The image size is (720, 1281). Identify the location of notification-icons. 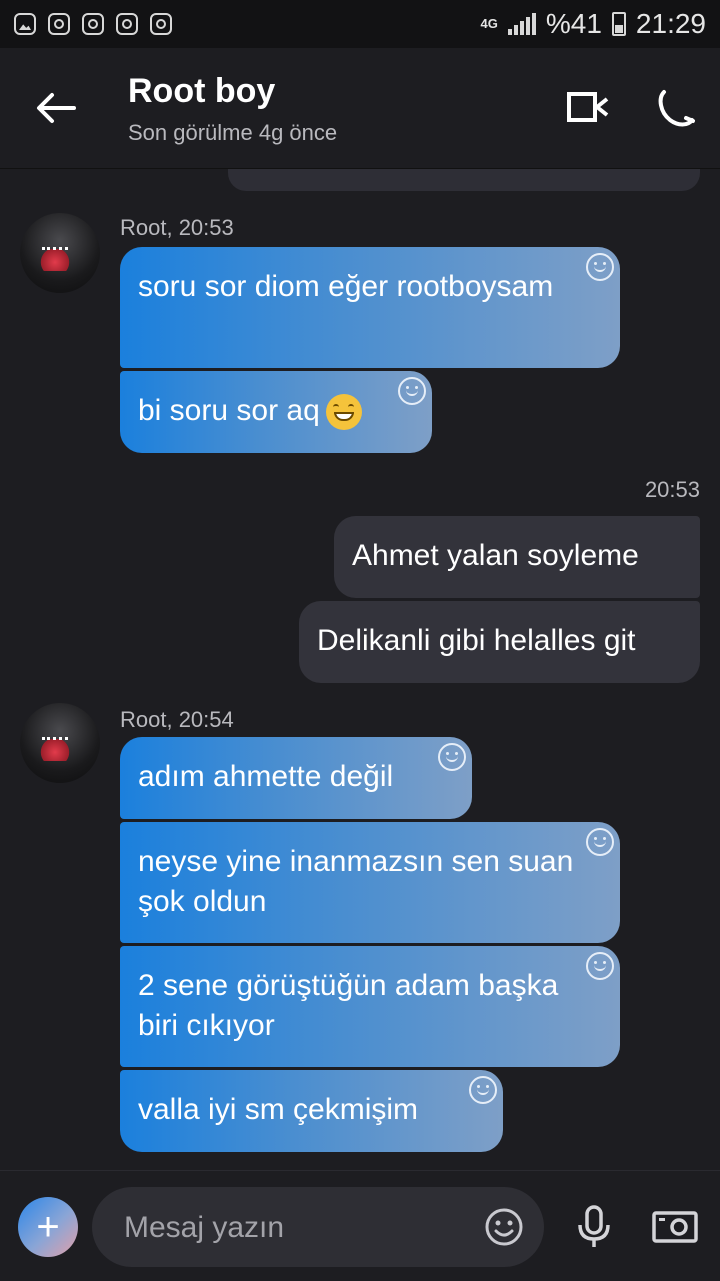
(93, 24).